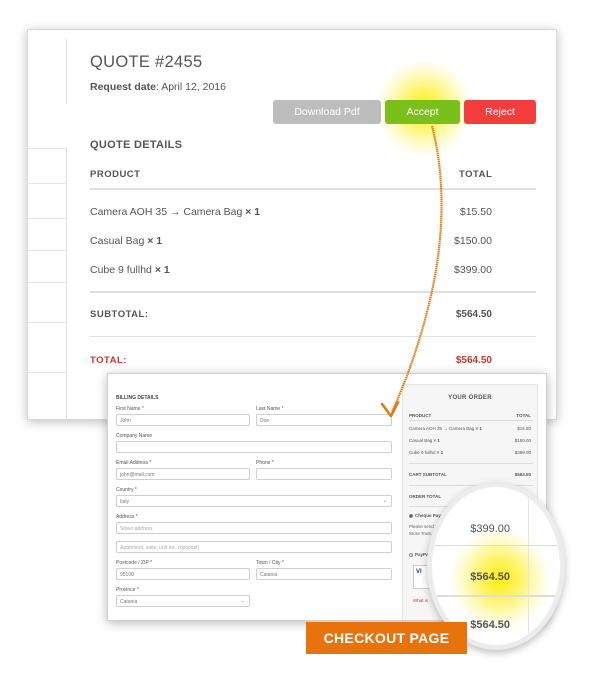 This screenshot has height=684, width=600. I want to click on item-total: $399.00, so click(473, 270).